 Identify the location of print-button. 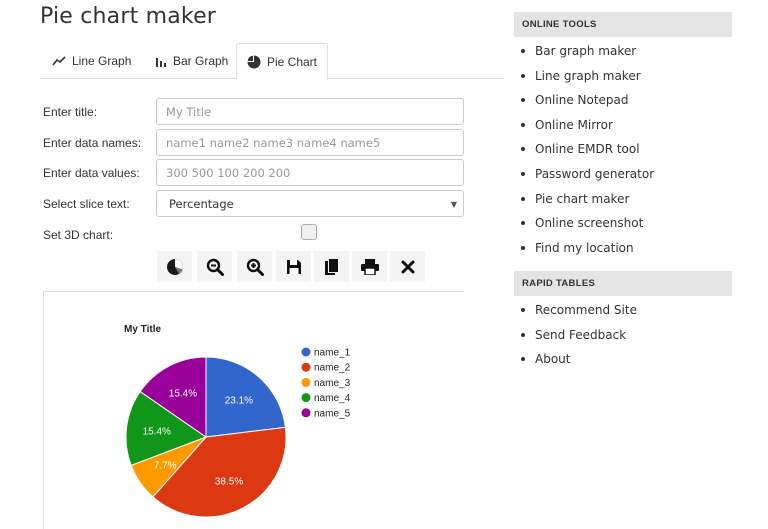
(369, 266).